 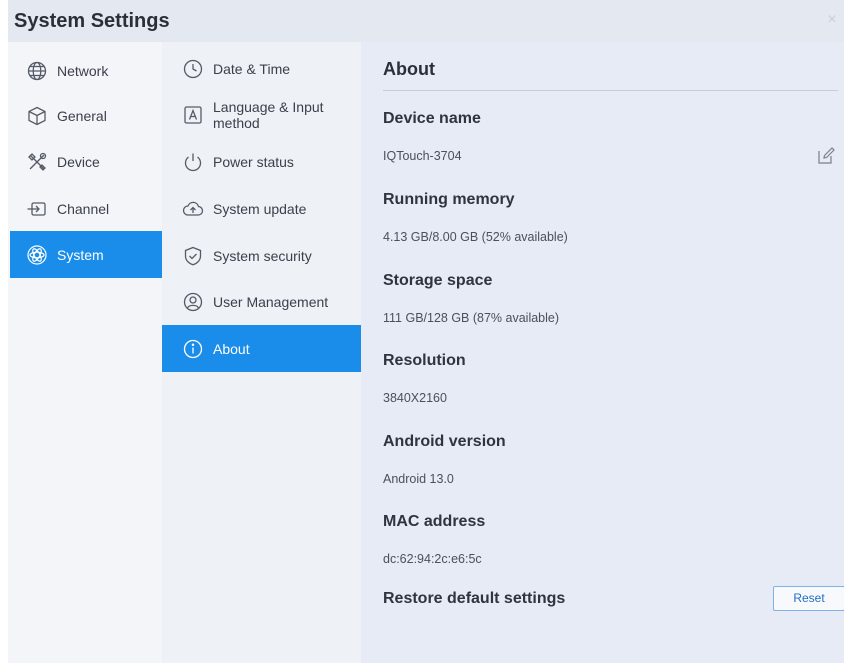 I want to click on resolution-title: Resolution, so click(x=424, y=360).